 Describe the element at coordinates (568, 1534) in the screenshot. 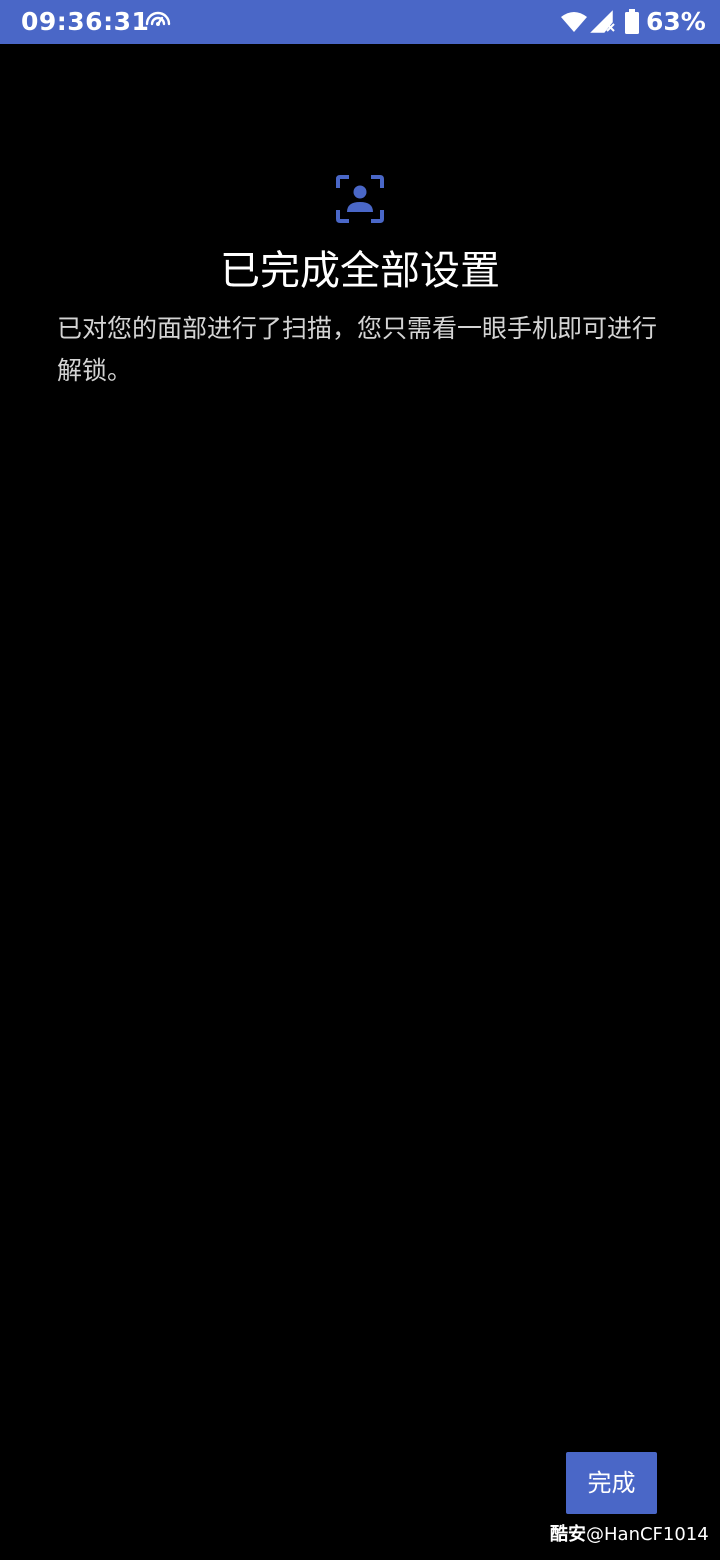

I see `watermark-brand: 酷安` at that location.